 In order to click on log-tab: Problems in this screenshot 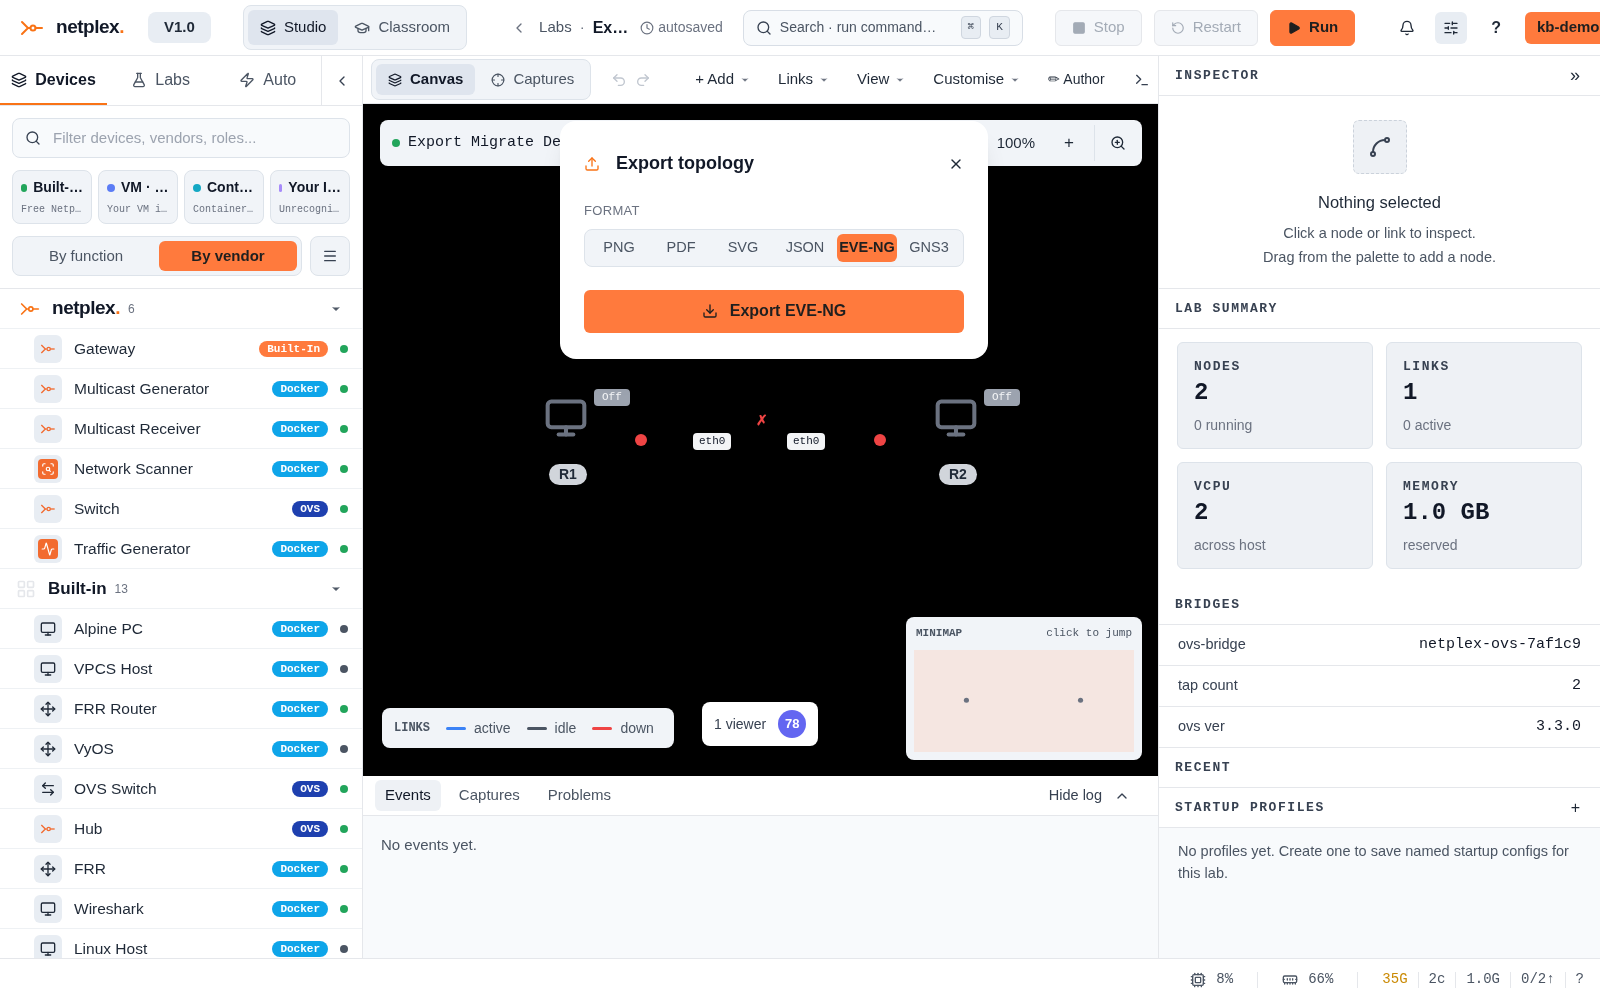, I will do `click(579, 795)`.